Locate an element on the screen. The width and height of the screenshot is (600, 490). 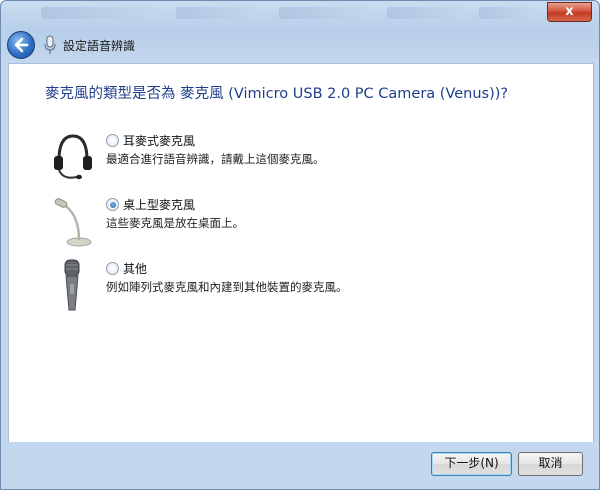
back-button is located at coordinates (21, 45).